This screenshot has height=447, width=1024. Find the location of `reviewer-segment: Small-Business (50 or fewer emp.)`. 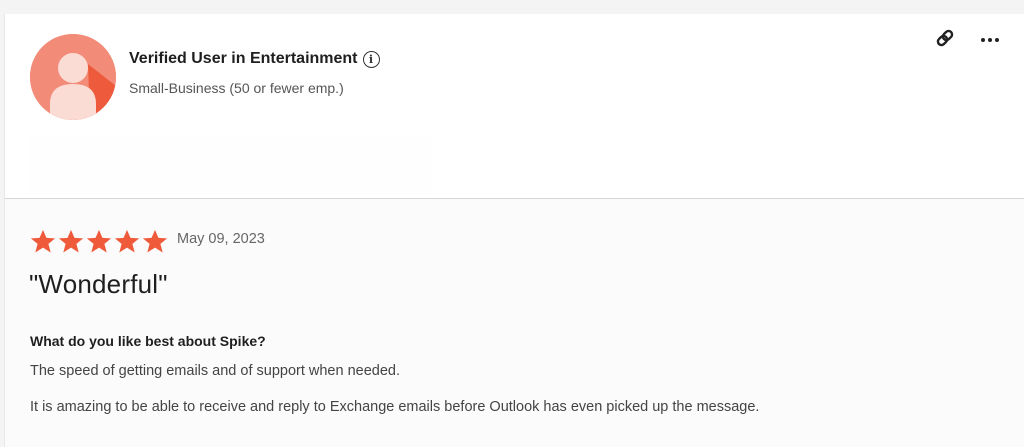

reviewer-segment: Small-Business (50 or fewer emp.) is located at coordinates (236, 88).